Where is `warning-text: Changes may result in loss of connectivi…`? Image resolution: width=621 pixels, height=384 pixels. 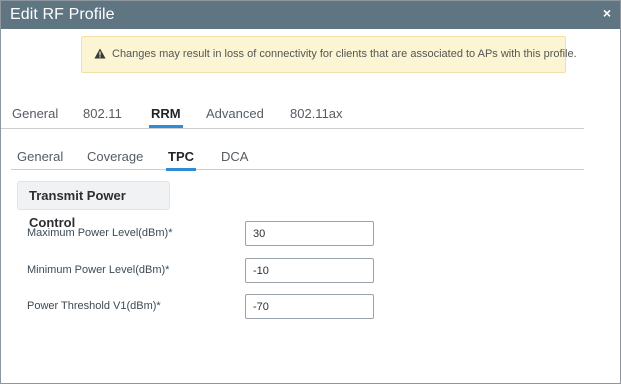 warning-text: Changes may result in loss of connectivi… is located at coordinates (344, 54).